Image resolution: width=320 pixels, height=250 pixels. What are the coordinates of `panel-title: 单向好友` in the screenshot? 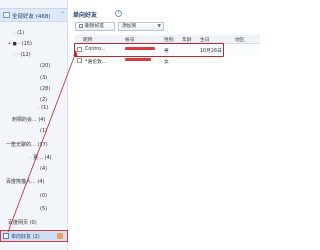 It's located at (85, 15).